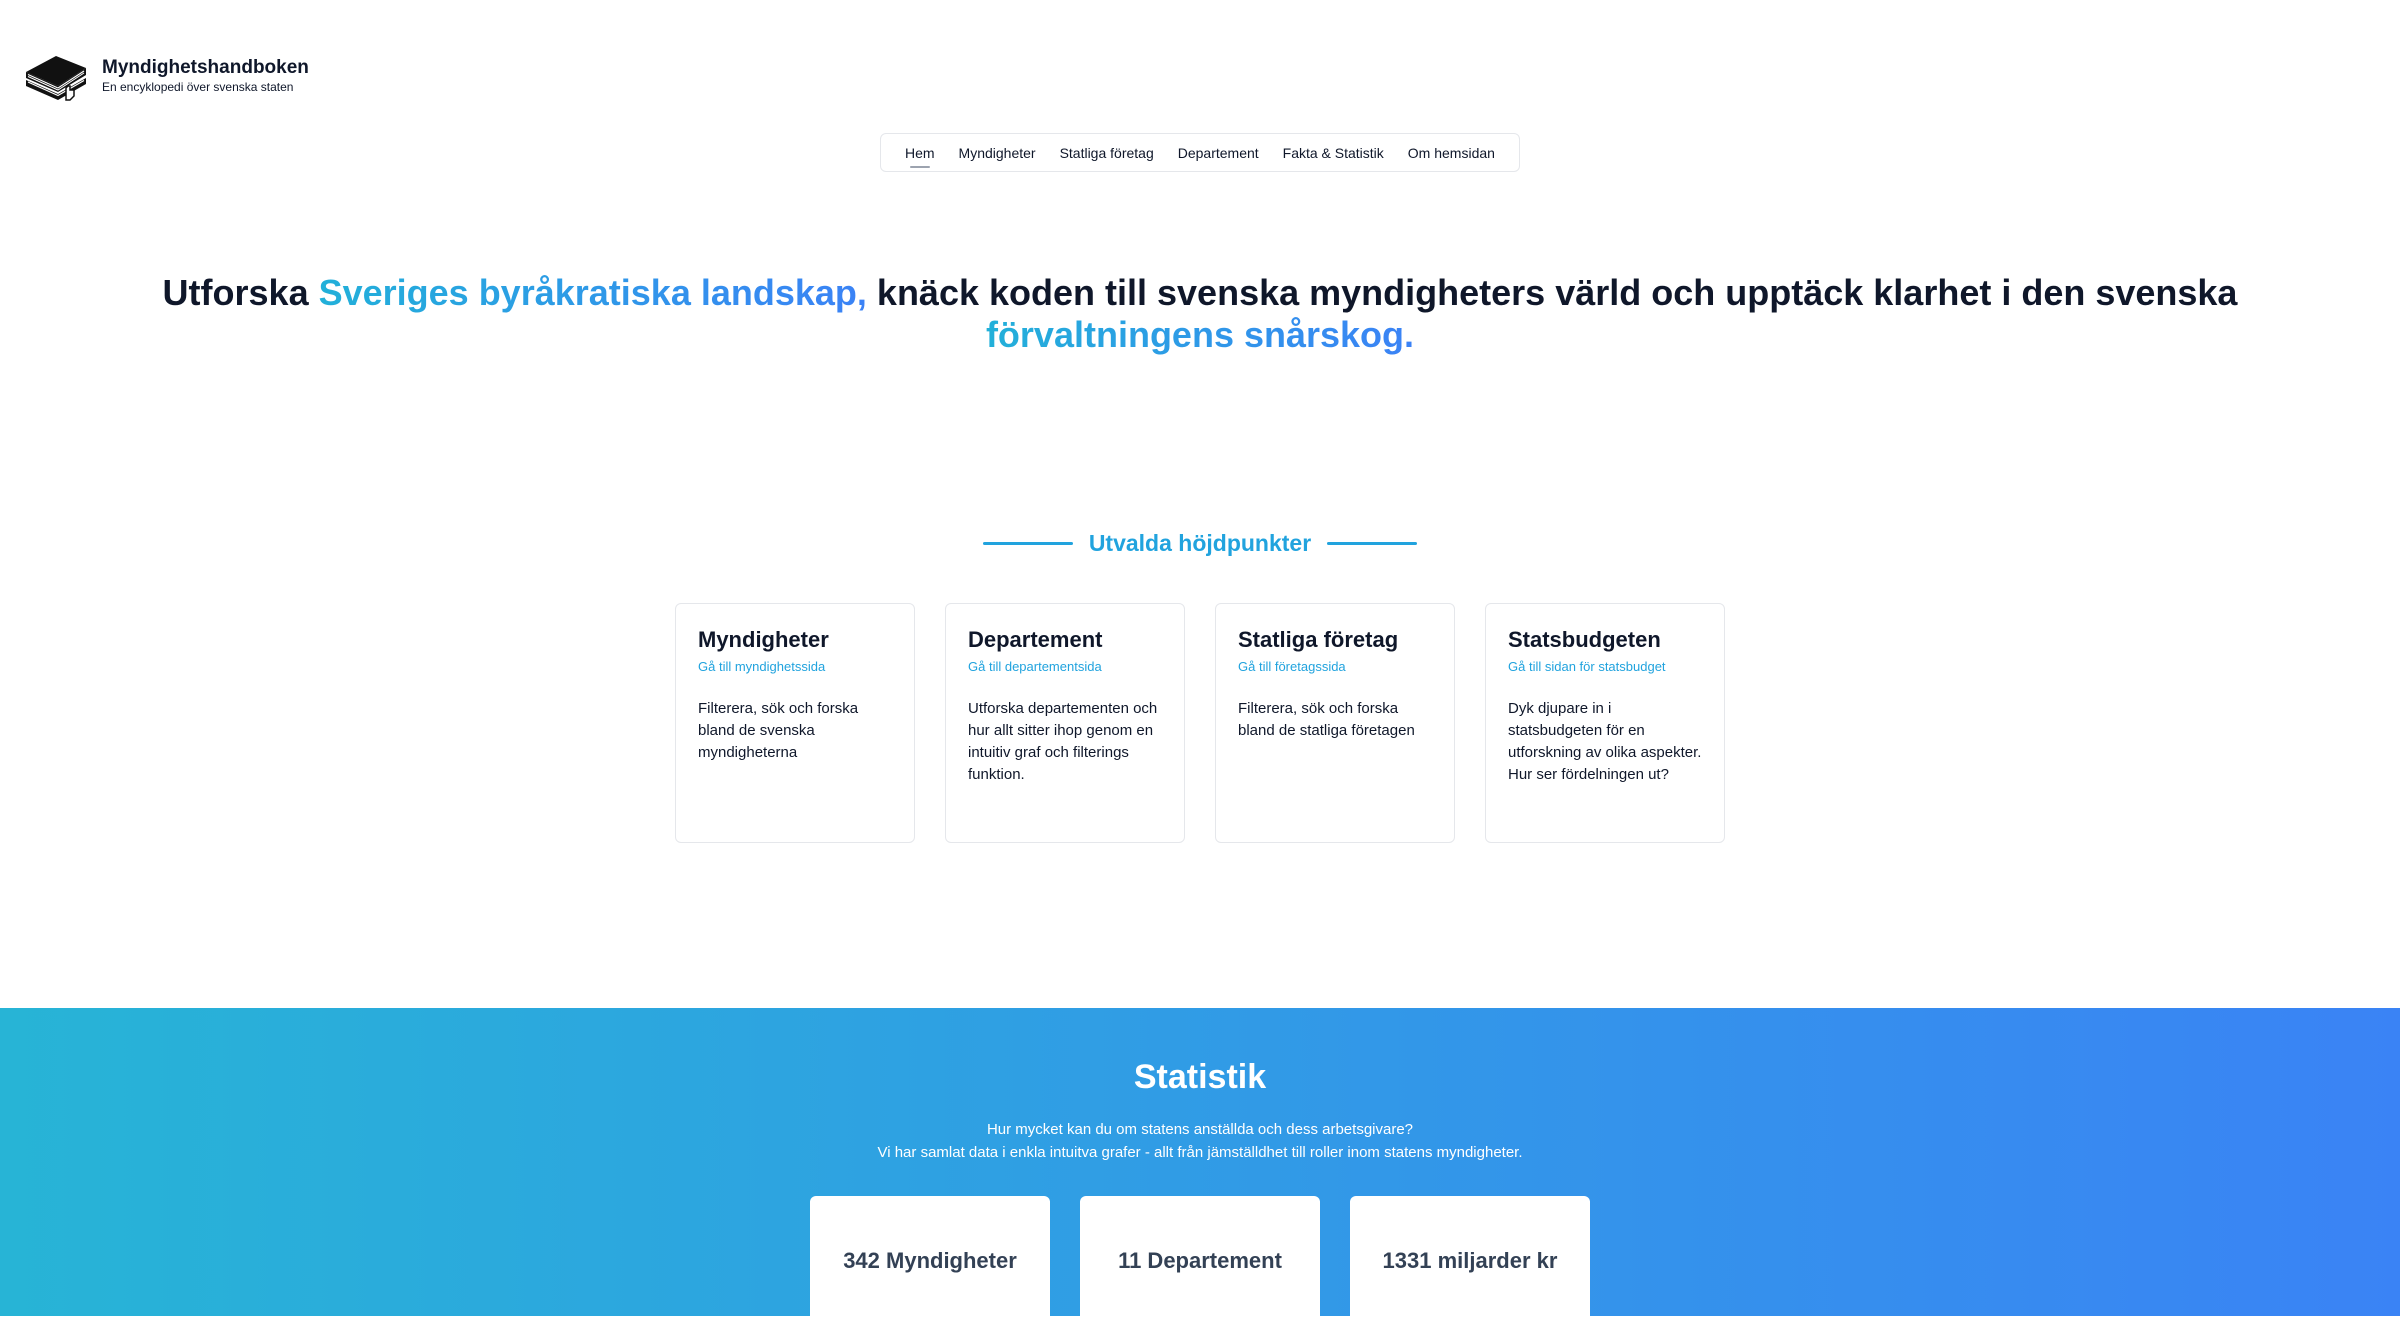  I want to click on heading-line-right, so click(1372, 543).